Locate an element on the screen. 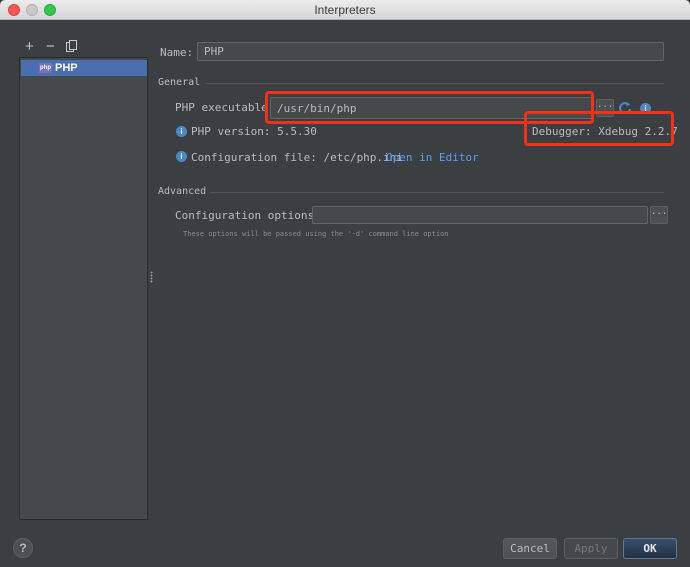  apply-button: Apply is located at coordinates (591, 548).